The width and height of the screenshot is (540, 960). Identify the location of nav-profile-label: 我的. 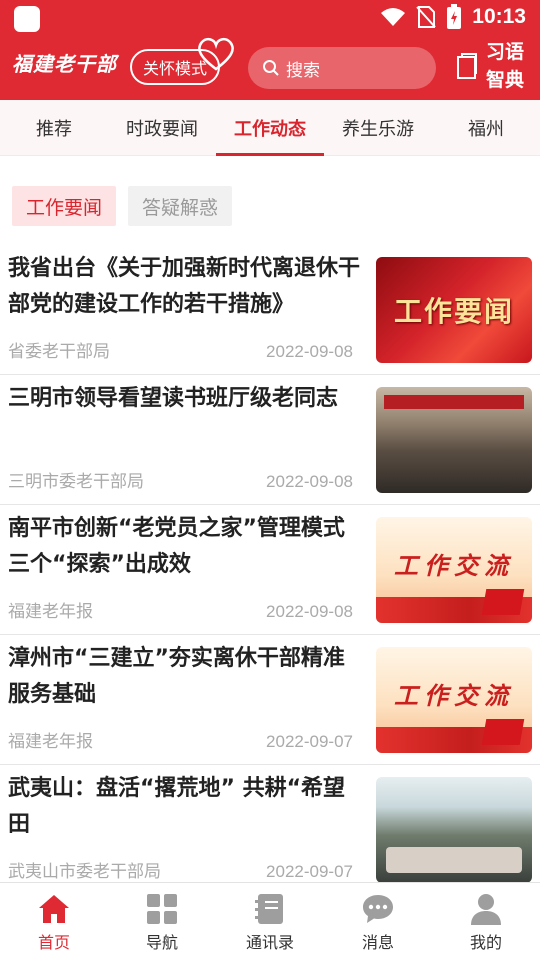
(485, 942).